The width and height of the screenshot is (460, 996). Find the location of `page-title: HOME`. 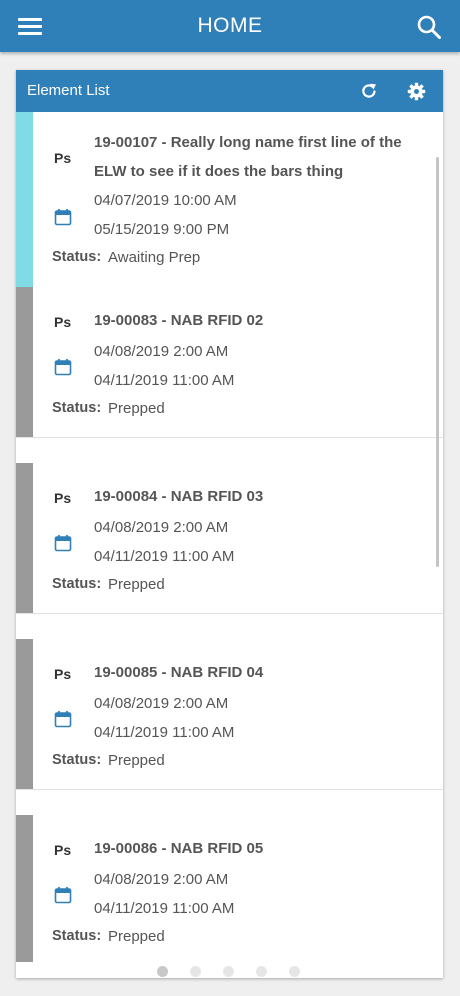

page-title: HOME is located at coordinates (230, 25).